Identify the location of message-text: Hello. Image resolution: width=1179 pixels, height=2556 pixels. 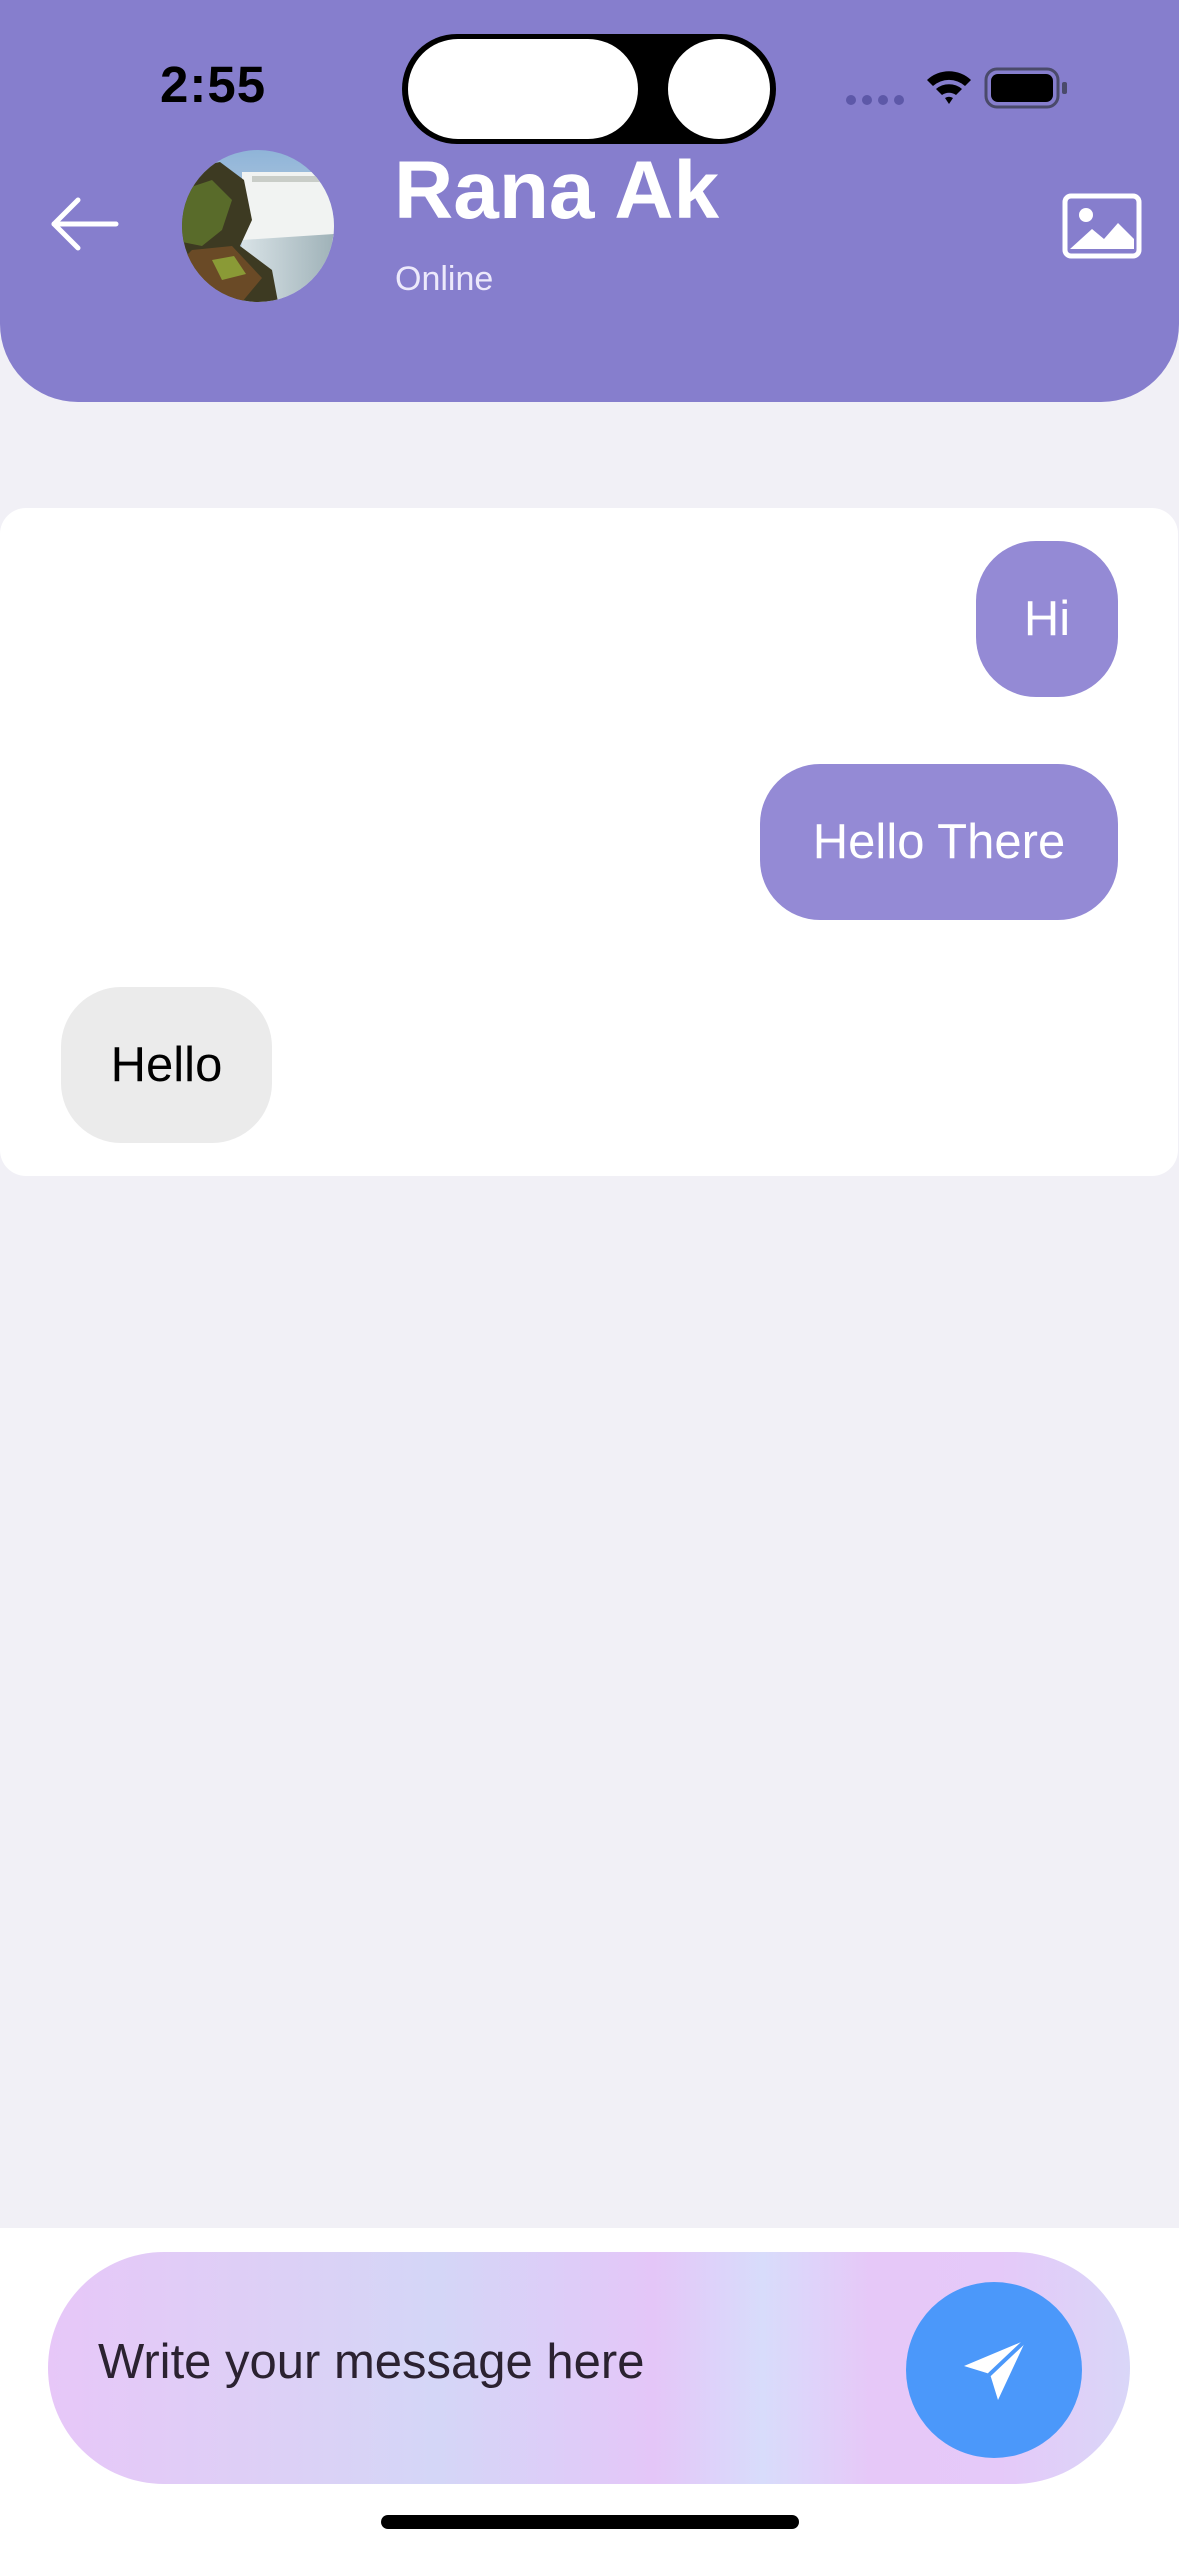
(166, 1065).